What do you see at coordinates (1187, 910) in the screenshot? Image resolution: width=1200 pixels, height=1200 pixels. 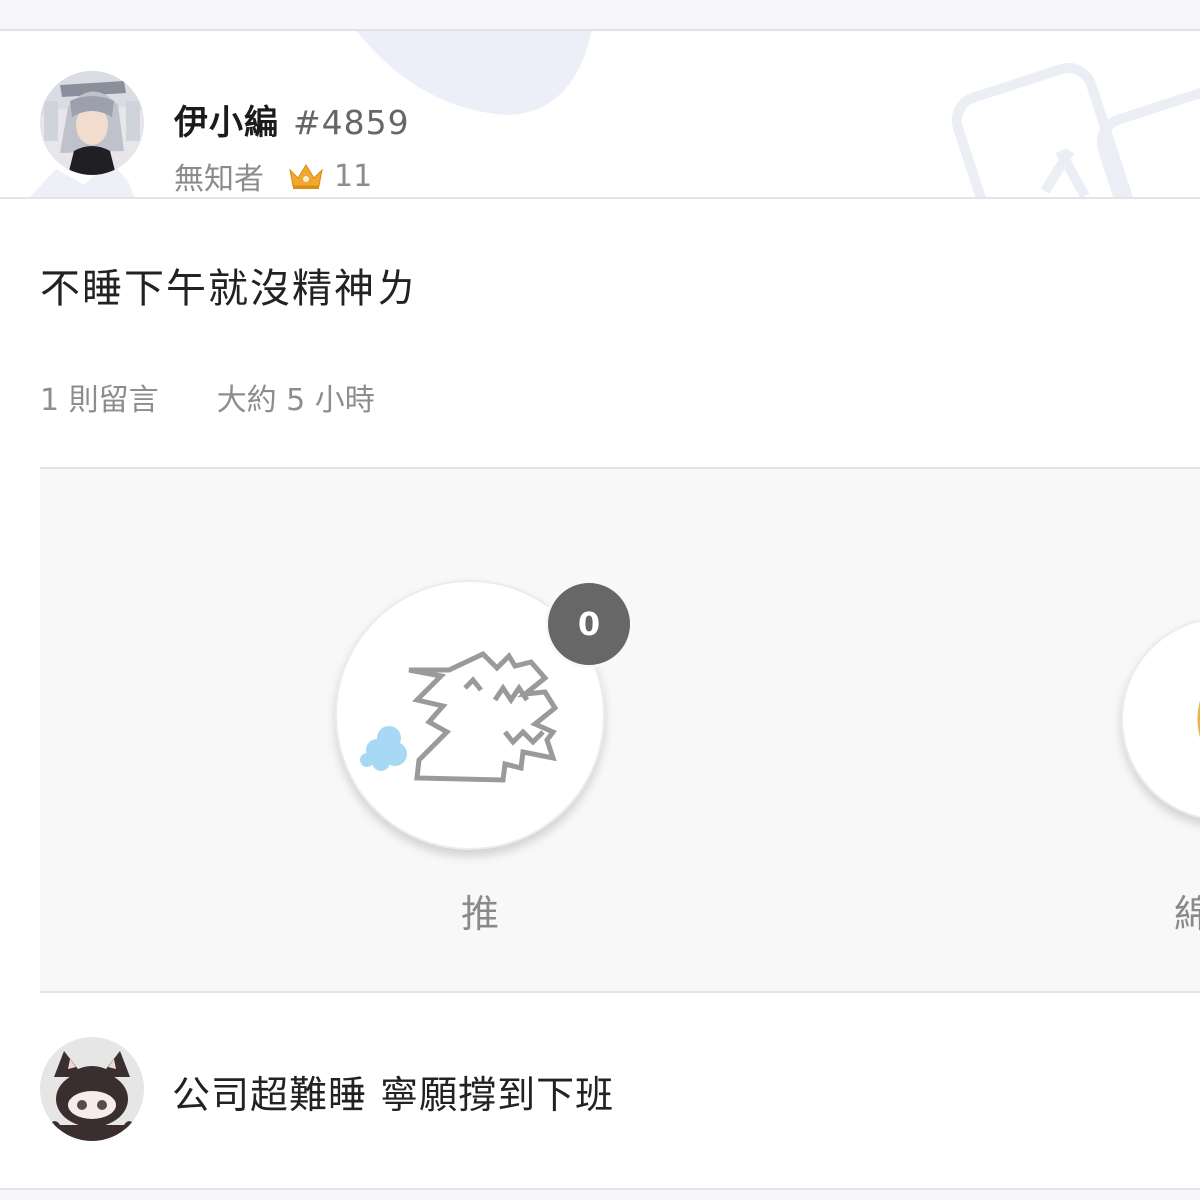 I see `second-reaction-label: 綿` at bounding box center [1187, 910].